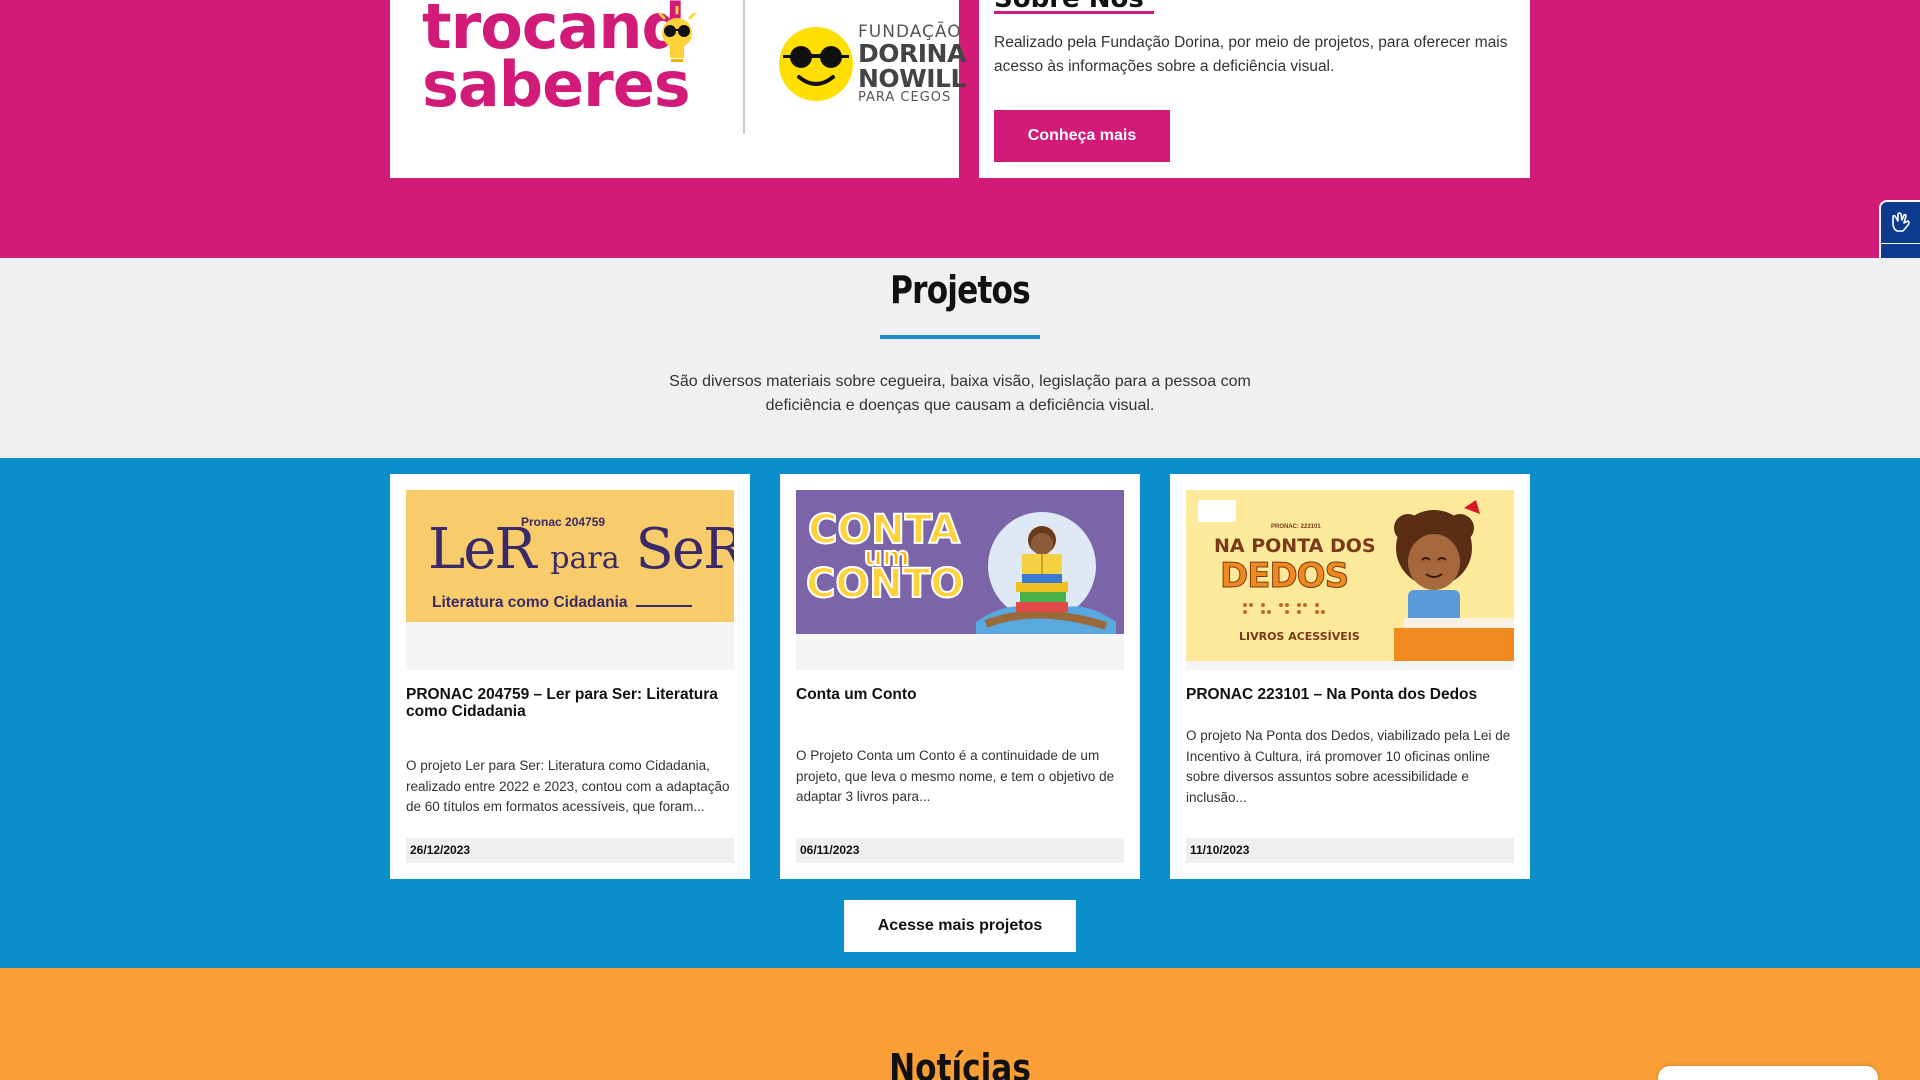 The width and height of the screenshot is (1920, 1080). I want to click on conta-um-conto-banner: CONTA um CONTO, so click(960, 562).